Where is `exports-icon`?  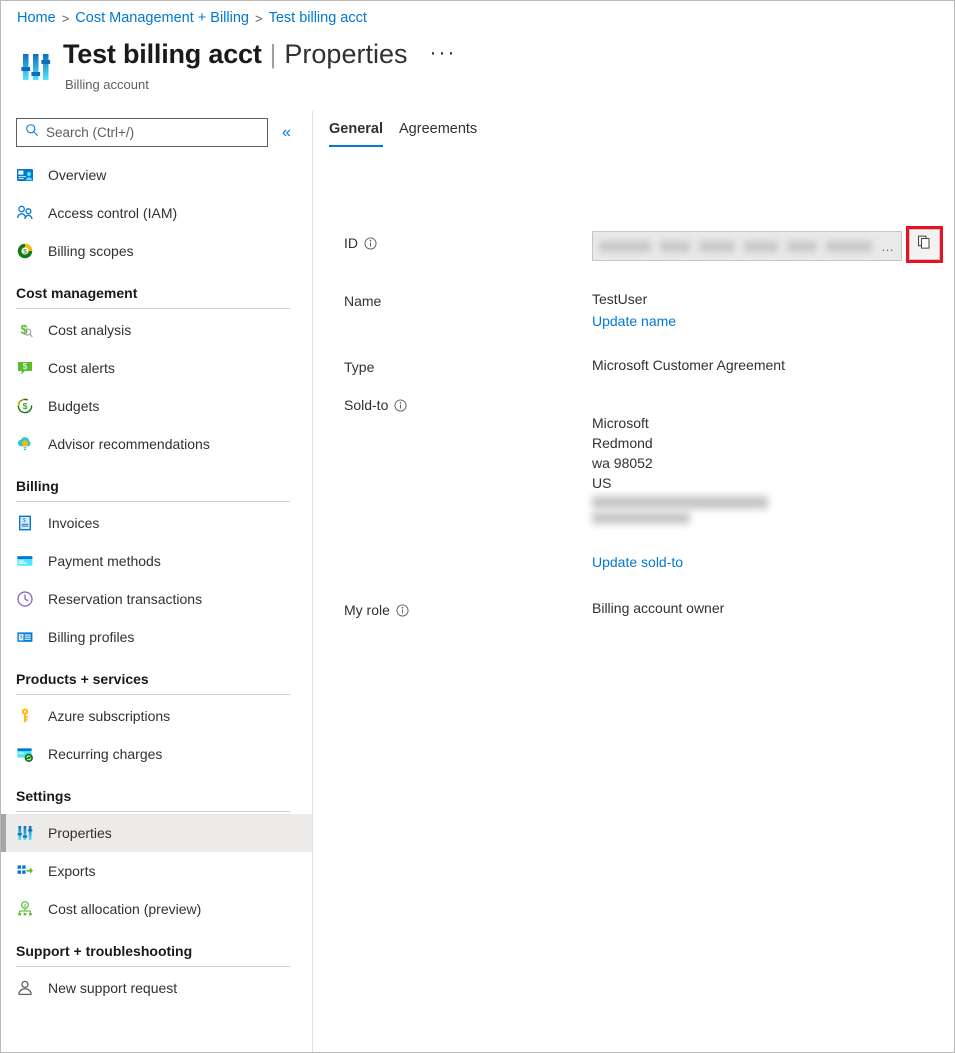 exports-icon is located at coordinates (25, 871).